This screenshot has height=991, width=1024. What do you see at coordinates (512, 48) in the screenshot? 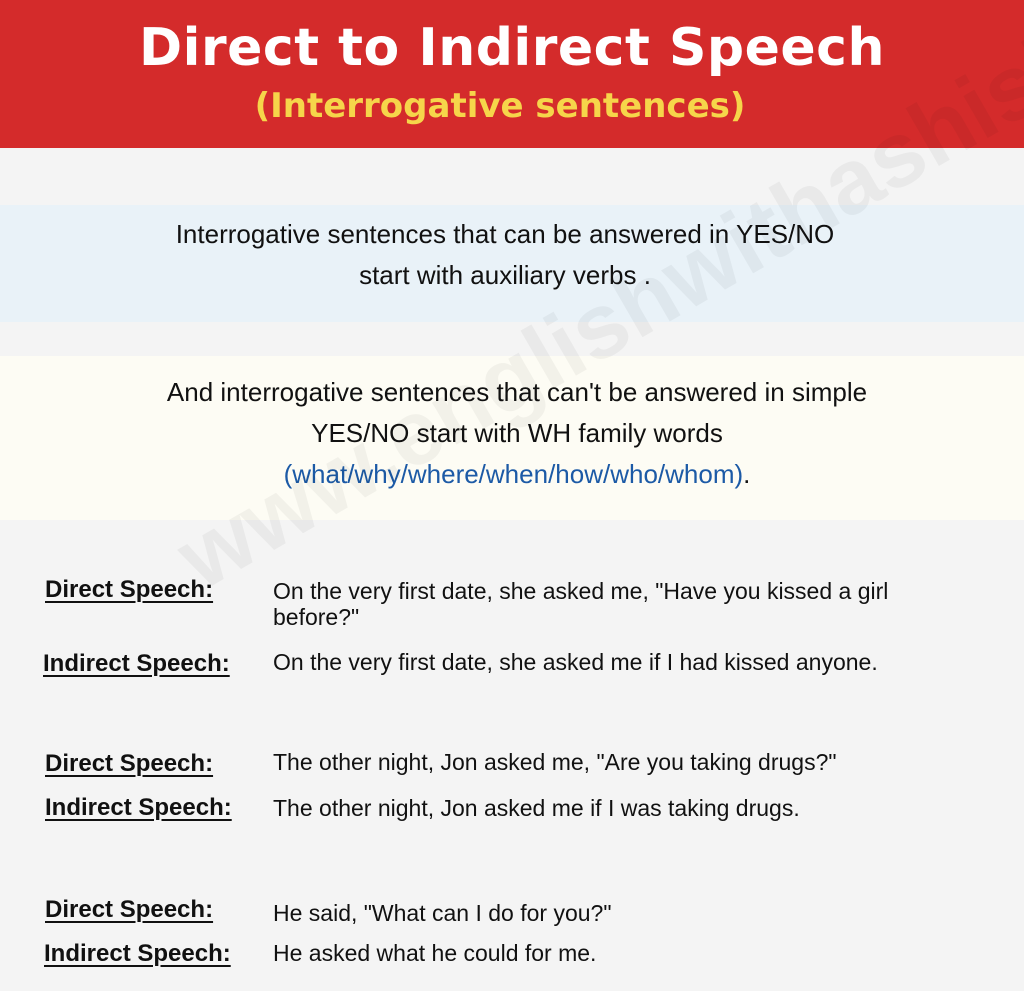
I see `page-title: Direct to Indirect Speech` at bounding box center [512, 48].